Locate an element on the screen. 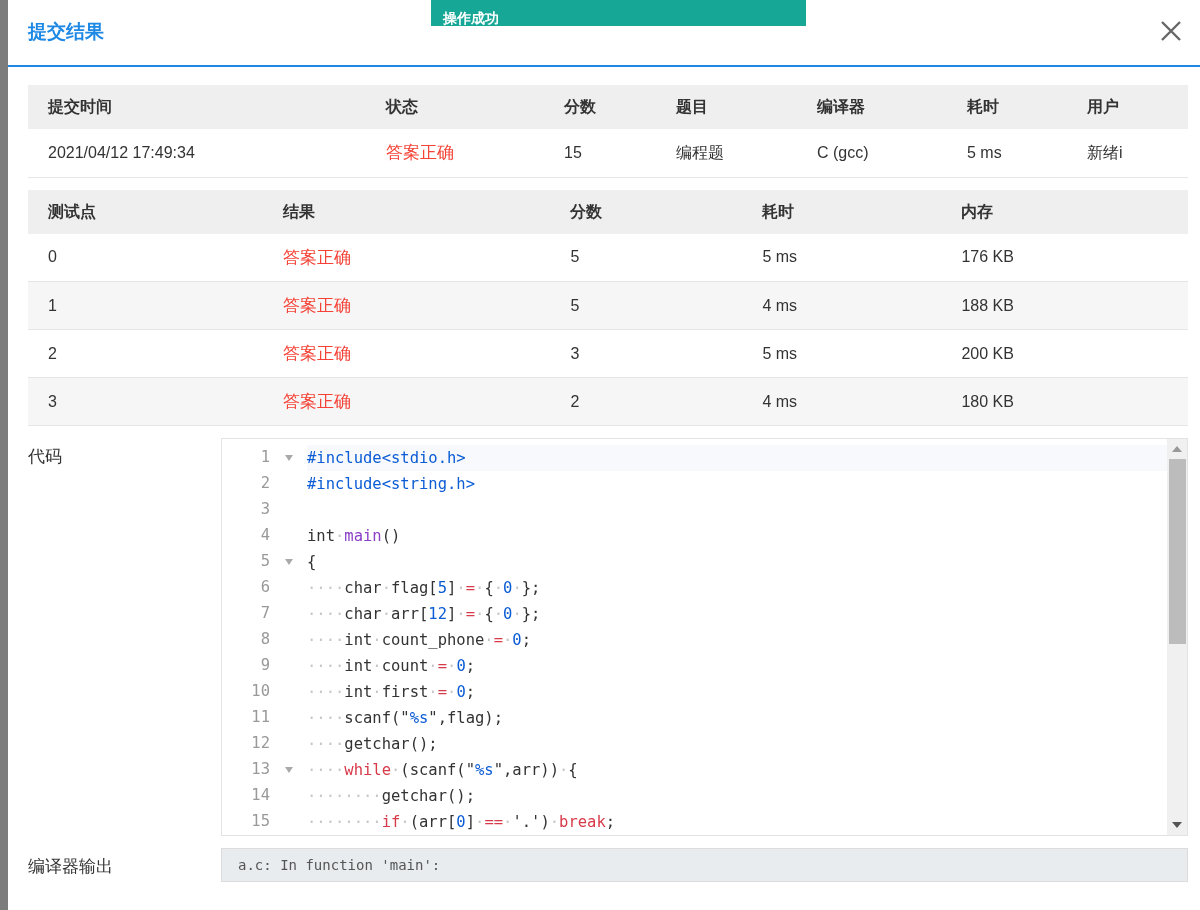 The width and height of the screenshot is (1200, 910). column-header: 题目 is located at coordinates (692, 106).